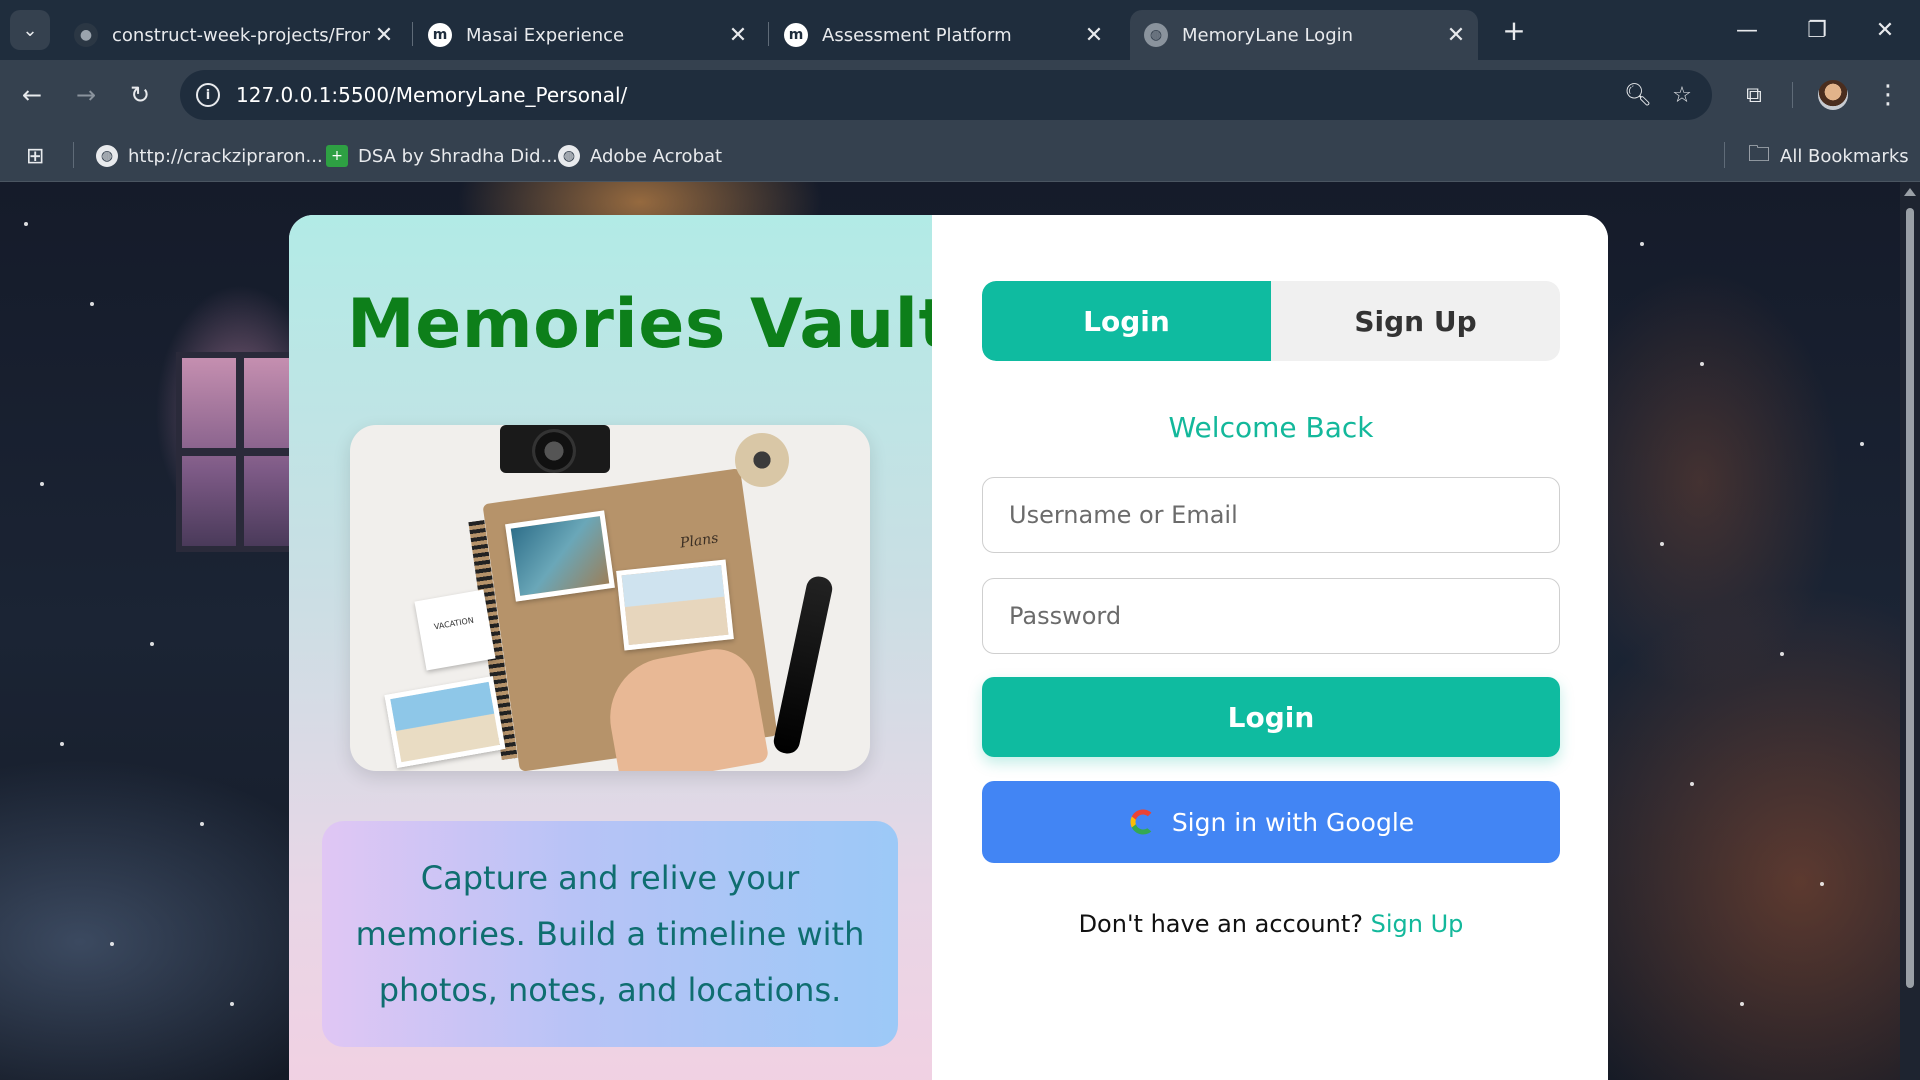 The image size is (1920, 1080). Describe the element at coordinates (140, 95) in the screenshot. I see `reload-icon: ↻` at that location.